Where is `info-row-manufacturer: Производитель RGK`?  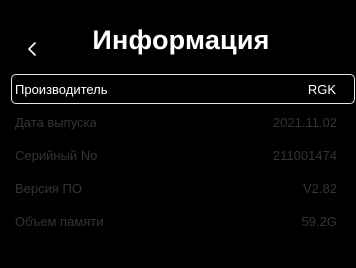 info-row-manufacturer: Производитель RGK is located at coordinates (183, 89).